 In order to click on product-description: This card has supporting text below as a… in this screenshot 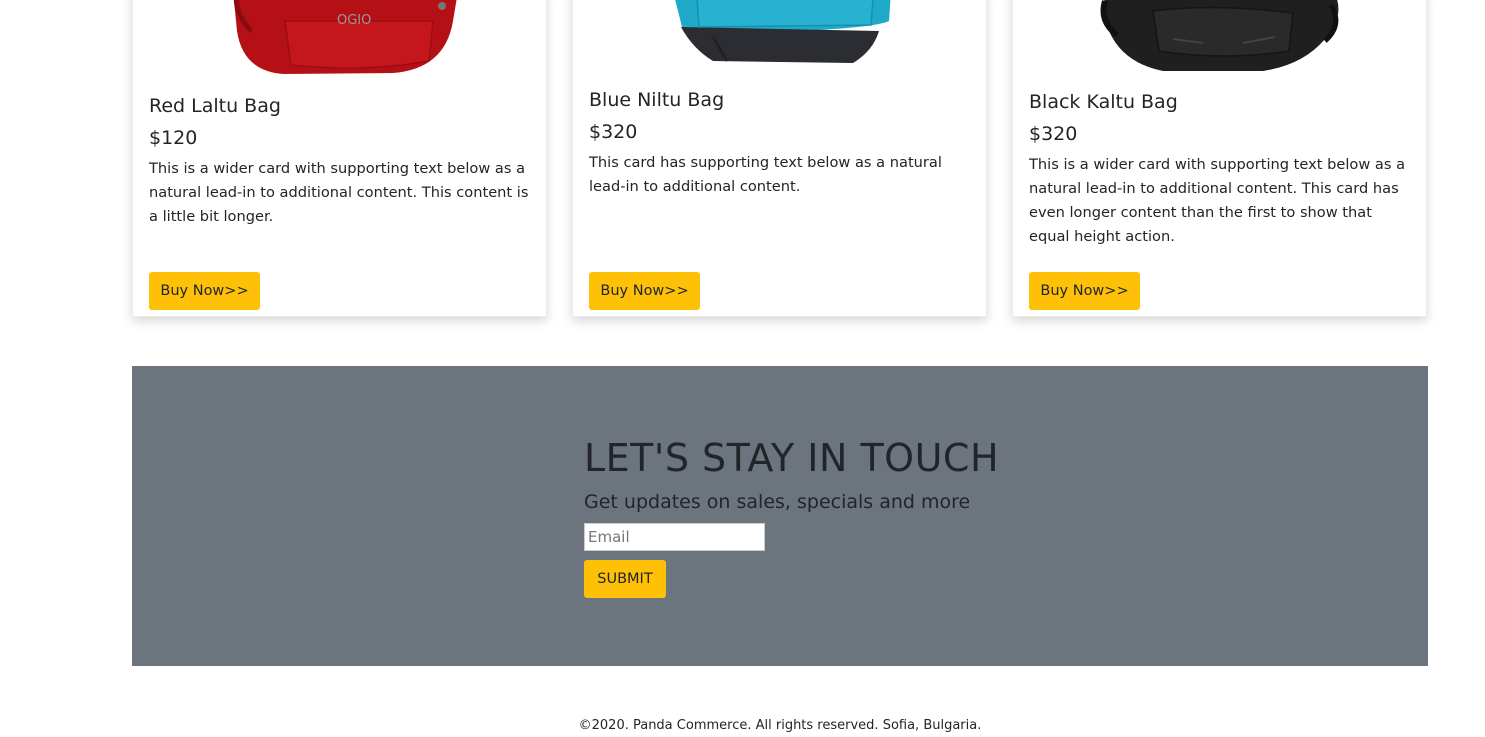, I will do `click(765, 174)`.